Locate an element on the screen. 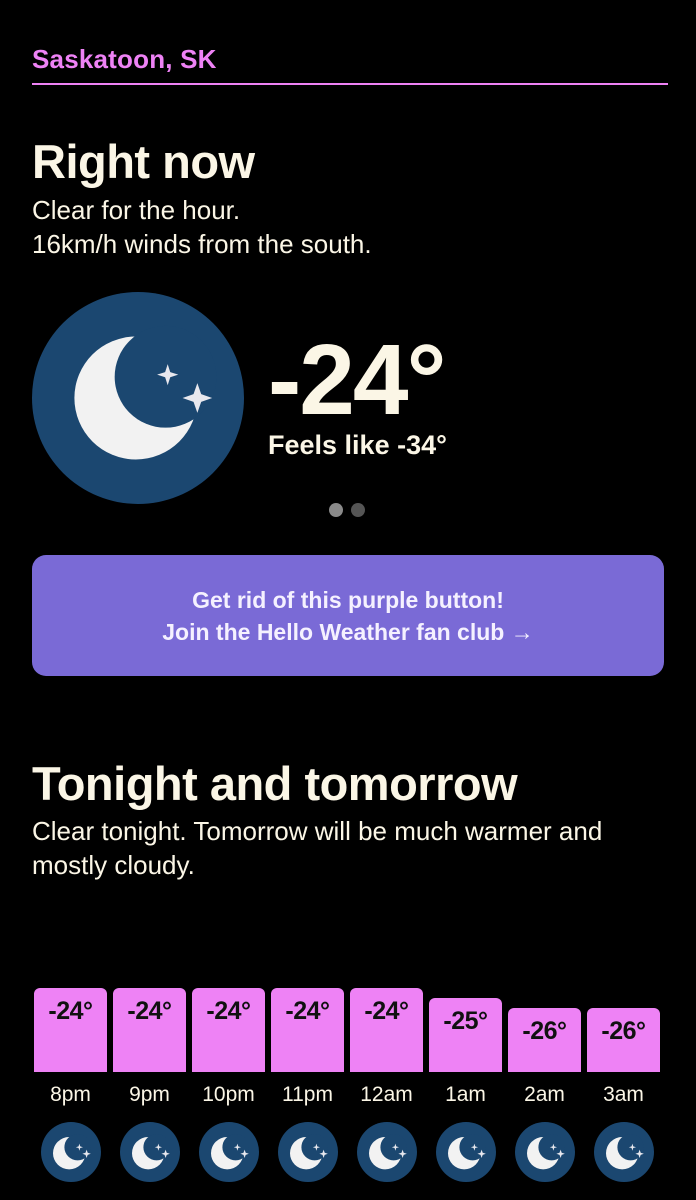 This screenshot has height=1200, width=696. right-now-heading: Right now is located at coordinates (143, 161).